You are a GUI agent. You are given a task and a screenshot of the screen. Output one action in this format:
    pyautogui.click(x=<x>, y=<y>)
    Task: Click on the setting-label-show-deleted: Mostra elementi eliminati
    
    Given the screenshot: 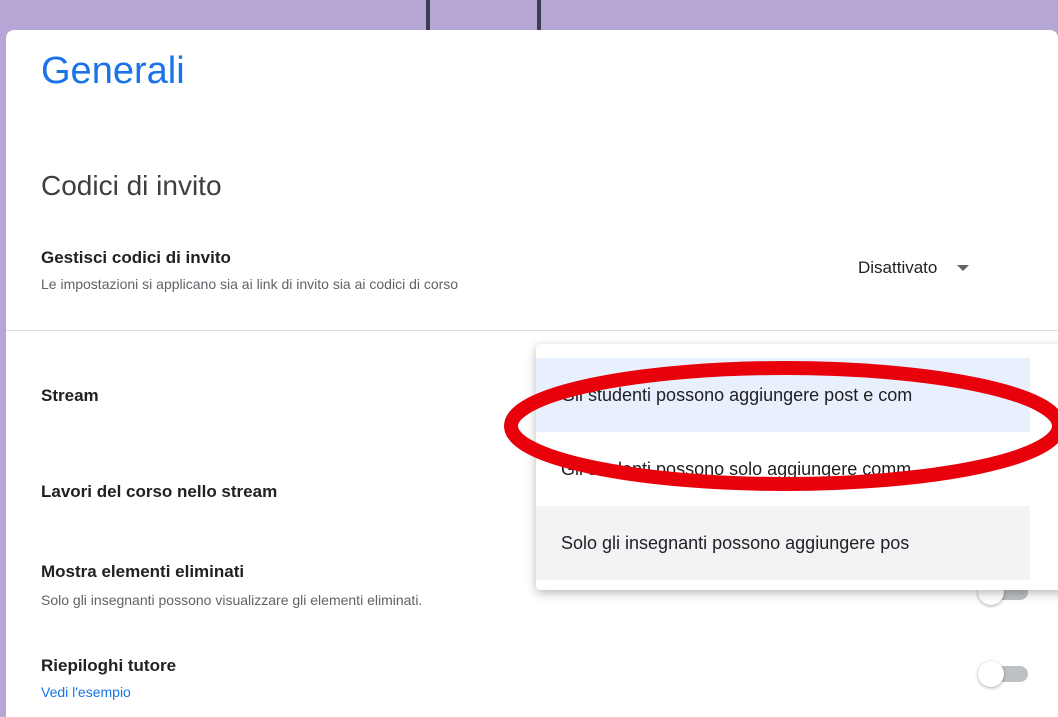 What is the action you would take?
    pyautogui.click(x=143, y=571)
    